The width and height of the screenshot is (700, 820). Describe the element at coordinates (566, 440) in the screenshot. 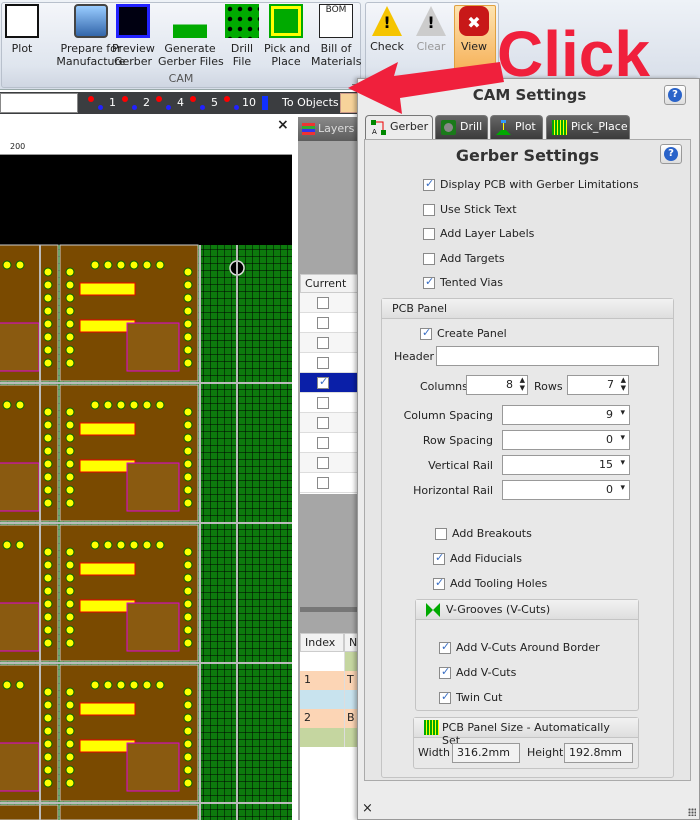

I see `row-spacing-dropdown: 0` at that location.